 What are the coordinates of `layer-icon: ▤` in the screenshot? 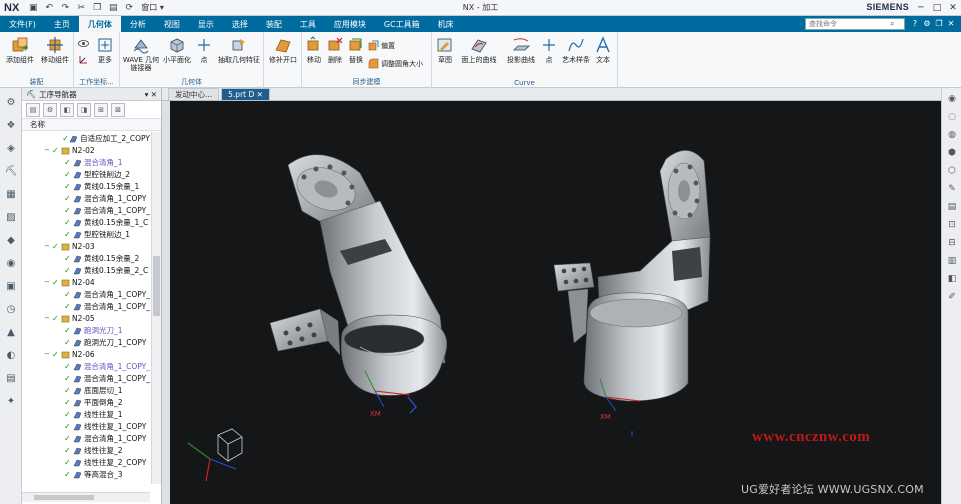 It's located at (952, 207).